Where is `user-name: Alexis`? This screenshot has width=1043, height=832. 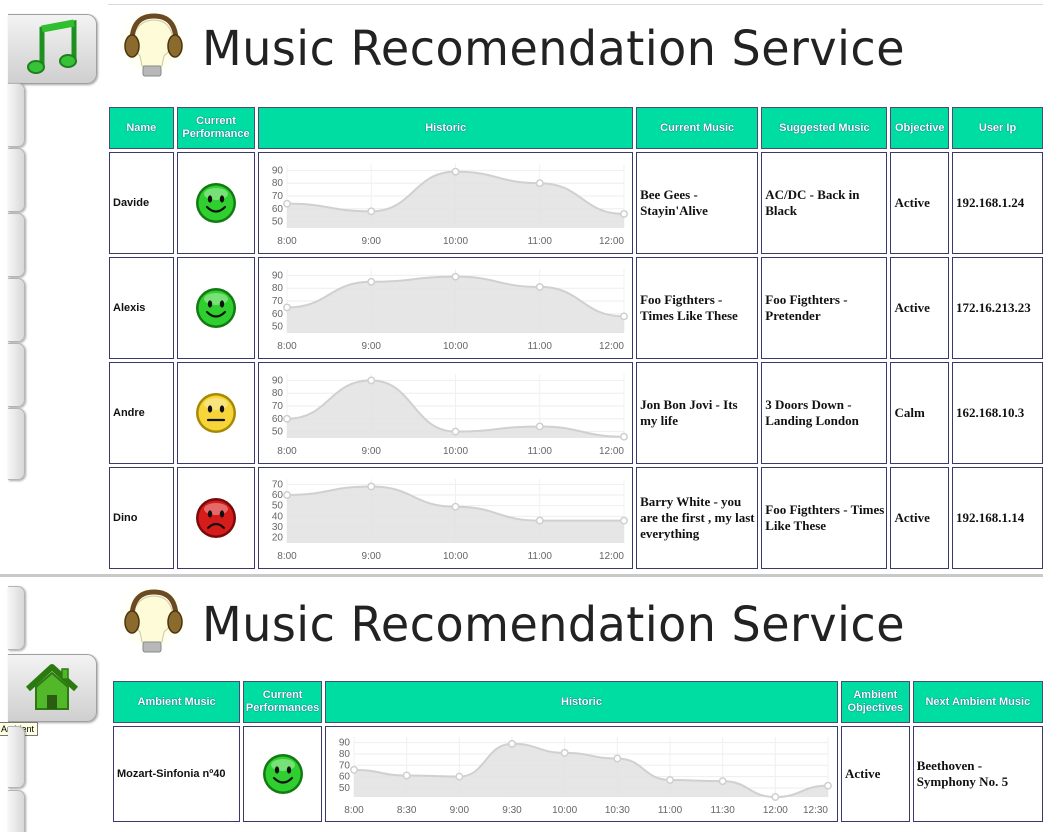 user-name: Alexis is located at coordinates (141, 308).